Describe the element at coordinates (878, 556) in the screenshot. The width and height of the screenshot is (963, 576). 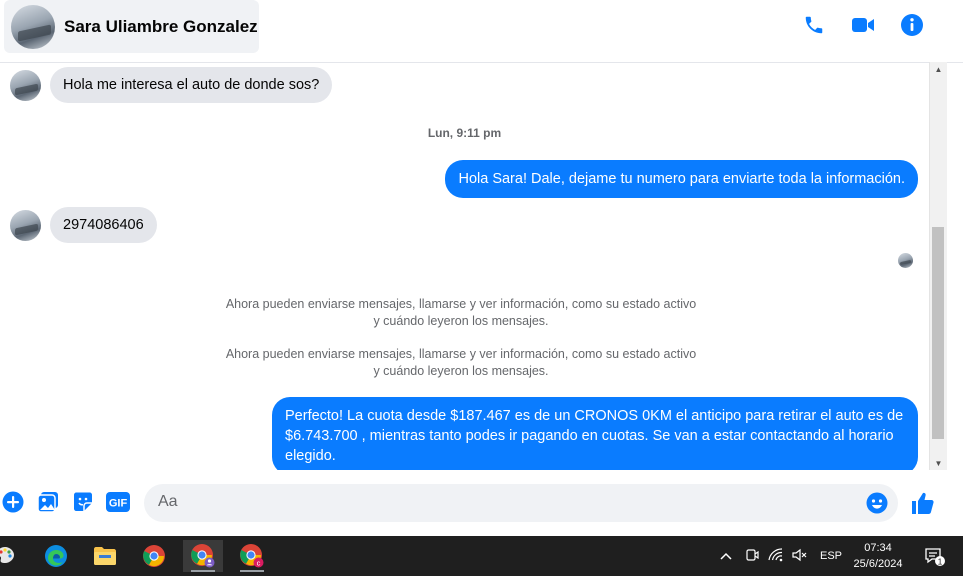
I see `taskbar-clock: 07:34 25/6/2024` at that location.